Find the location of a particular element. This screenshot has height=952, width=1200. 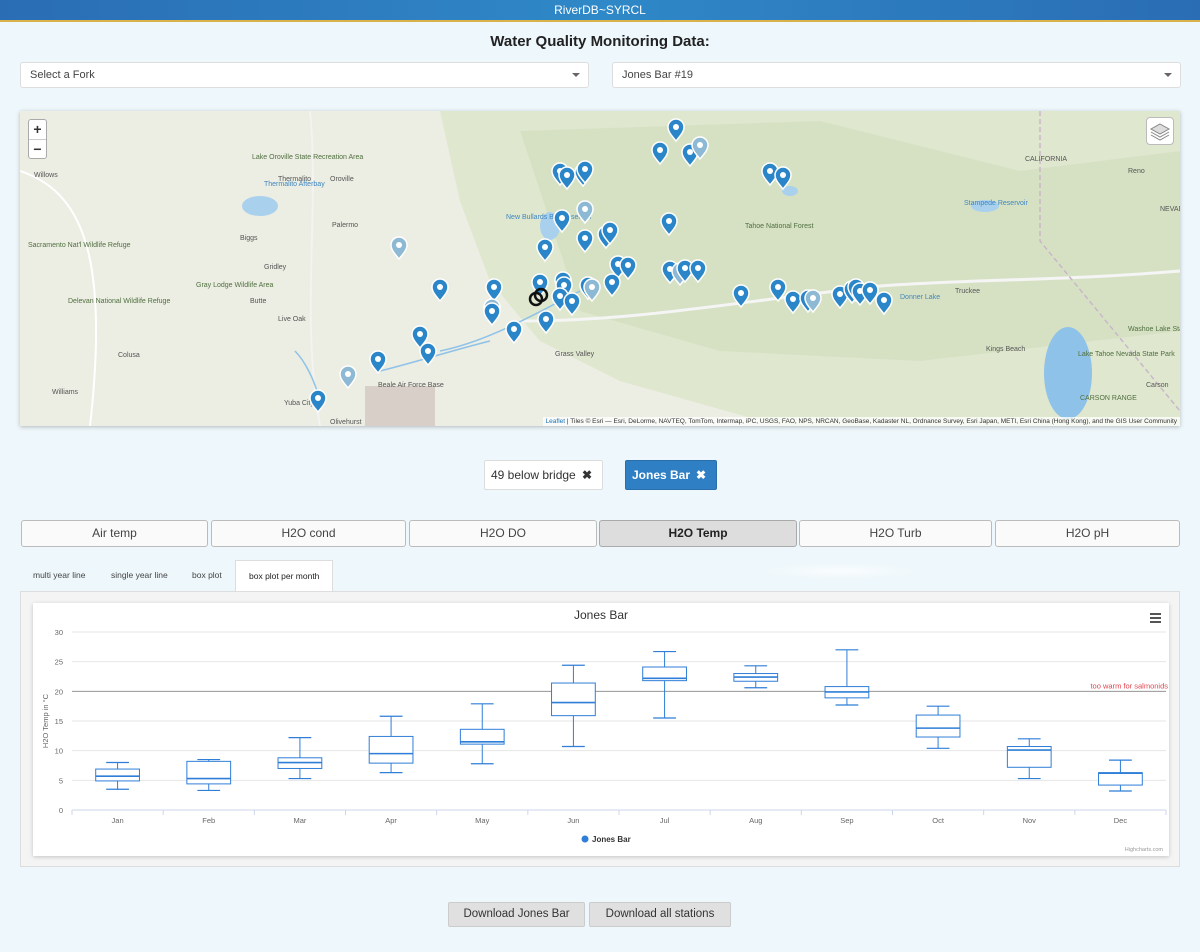

map-label: Kings Beach is located at coordinates (1005, 349).